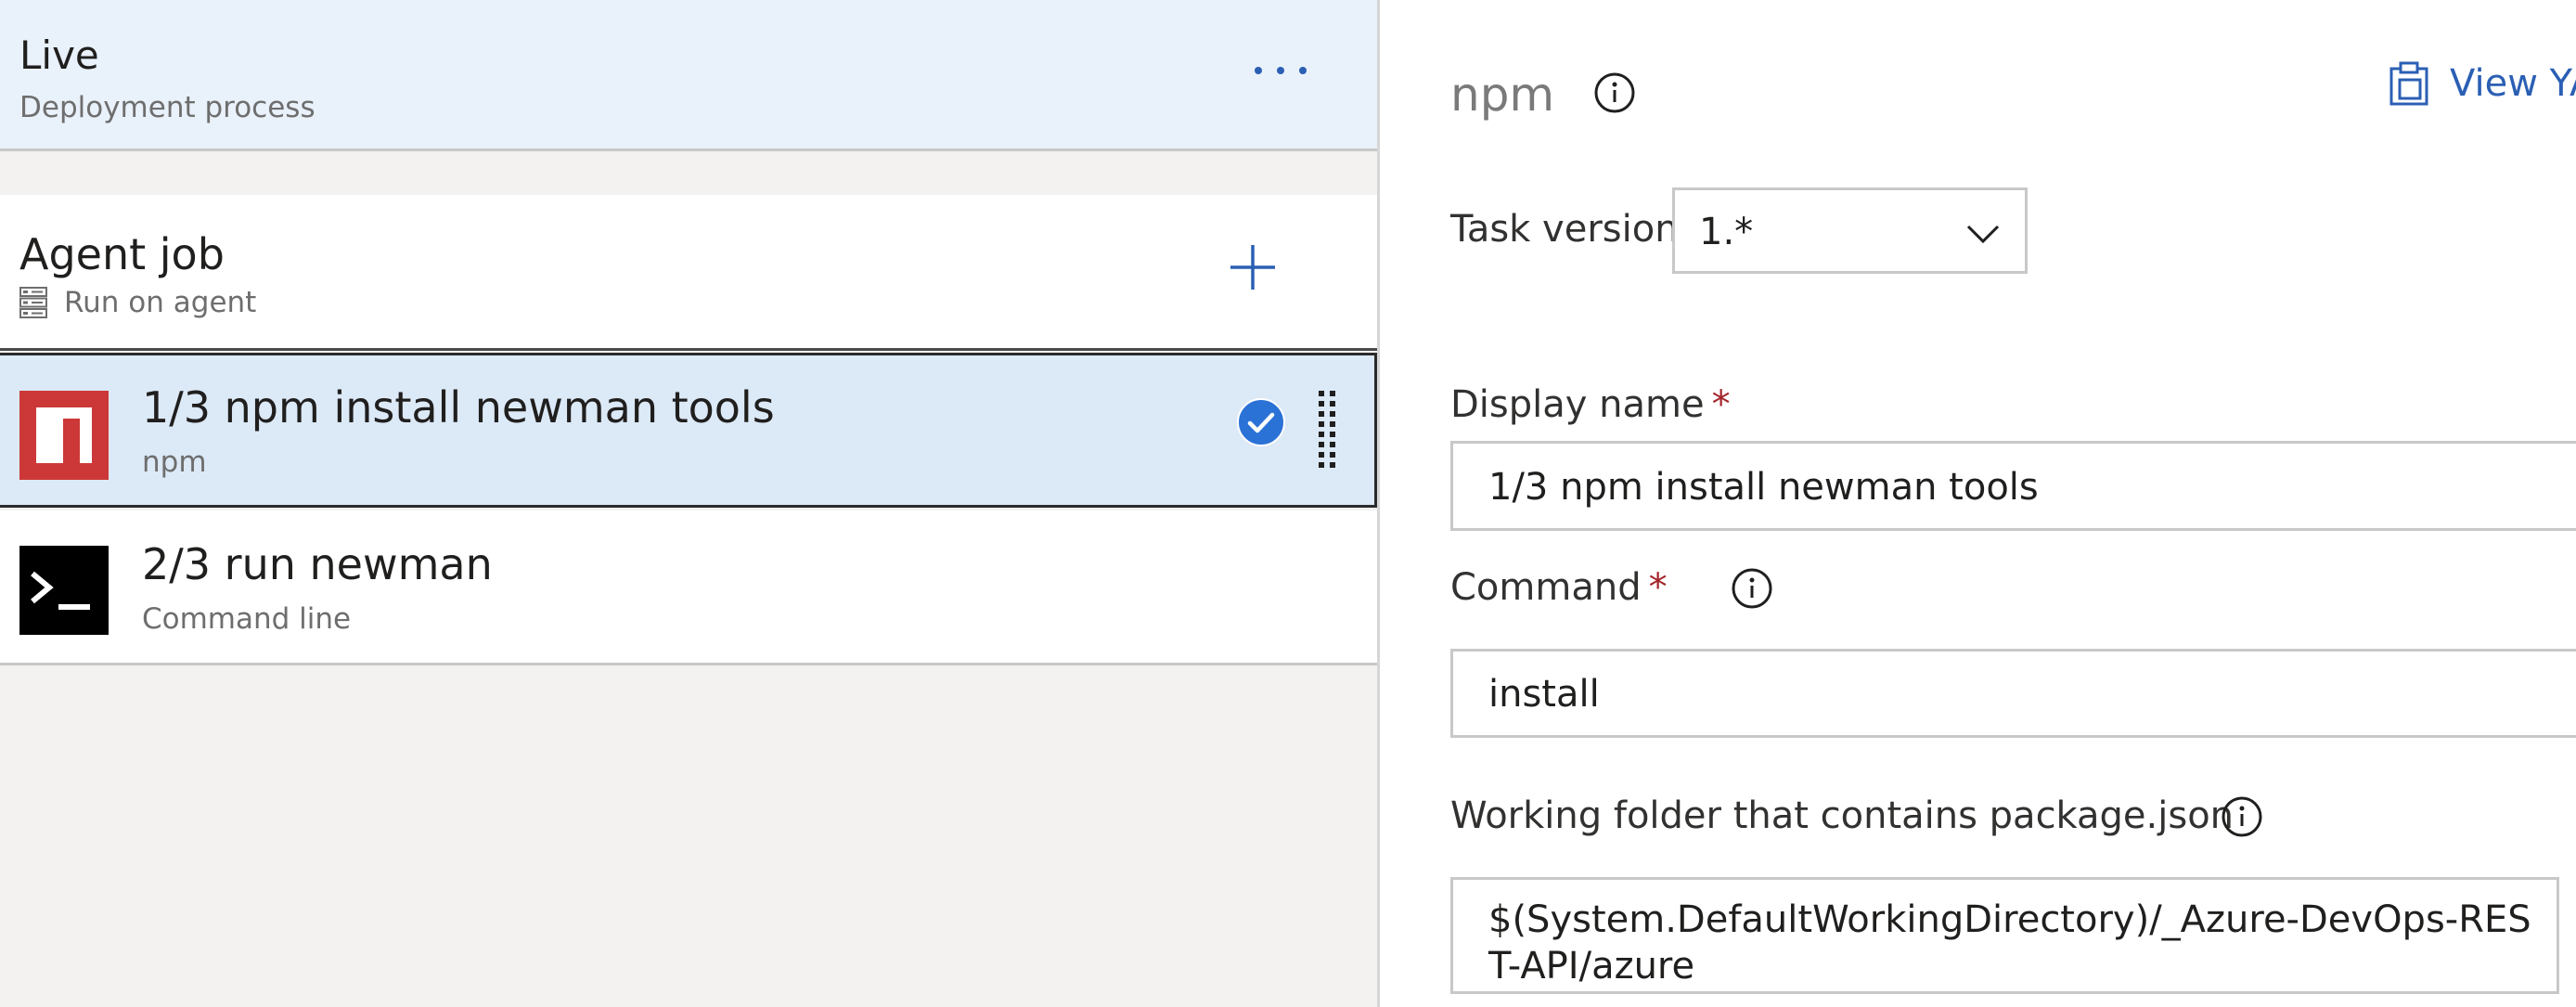 Image resolution: width=2576 pixels, height=1007 pixels. Describe the element at coordinates (59, 55) in the screenshot. I see `stage-title: Live` at that location.